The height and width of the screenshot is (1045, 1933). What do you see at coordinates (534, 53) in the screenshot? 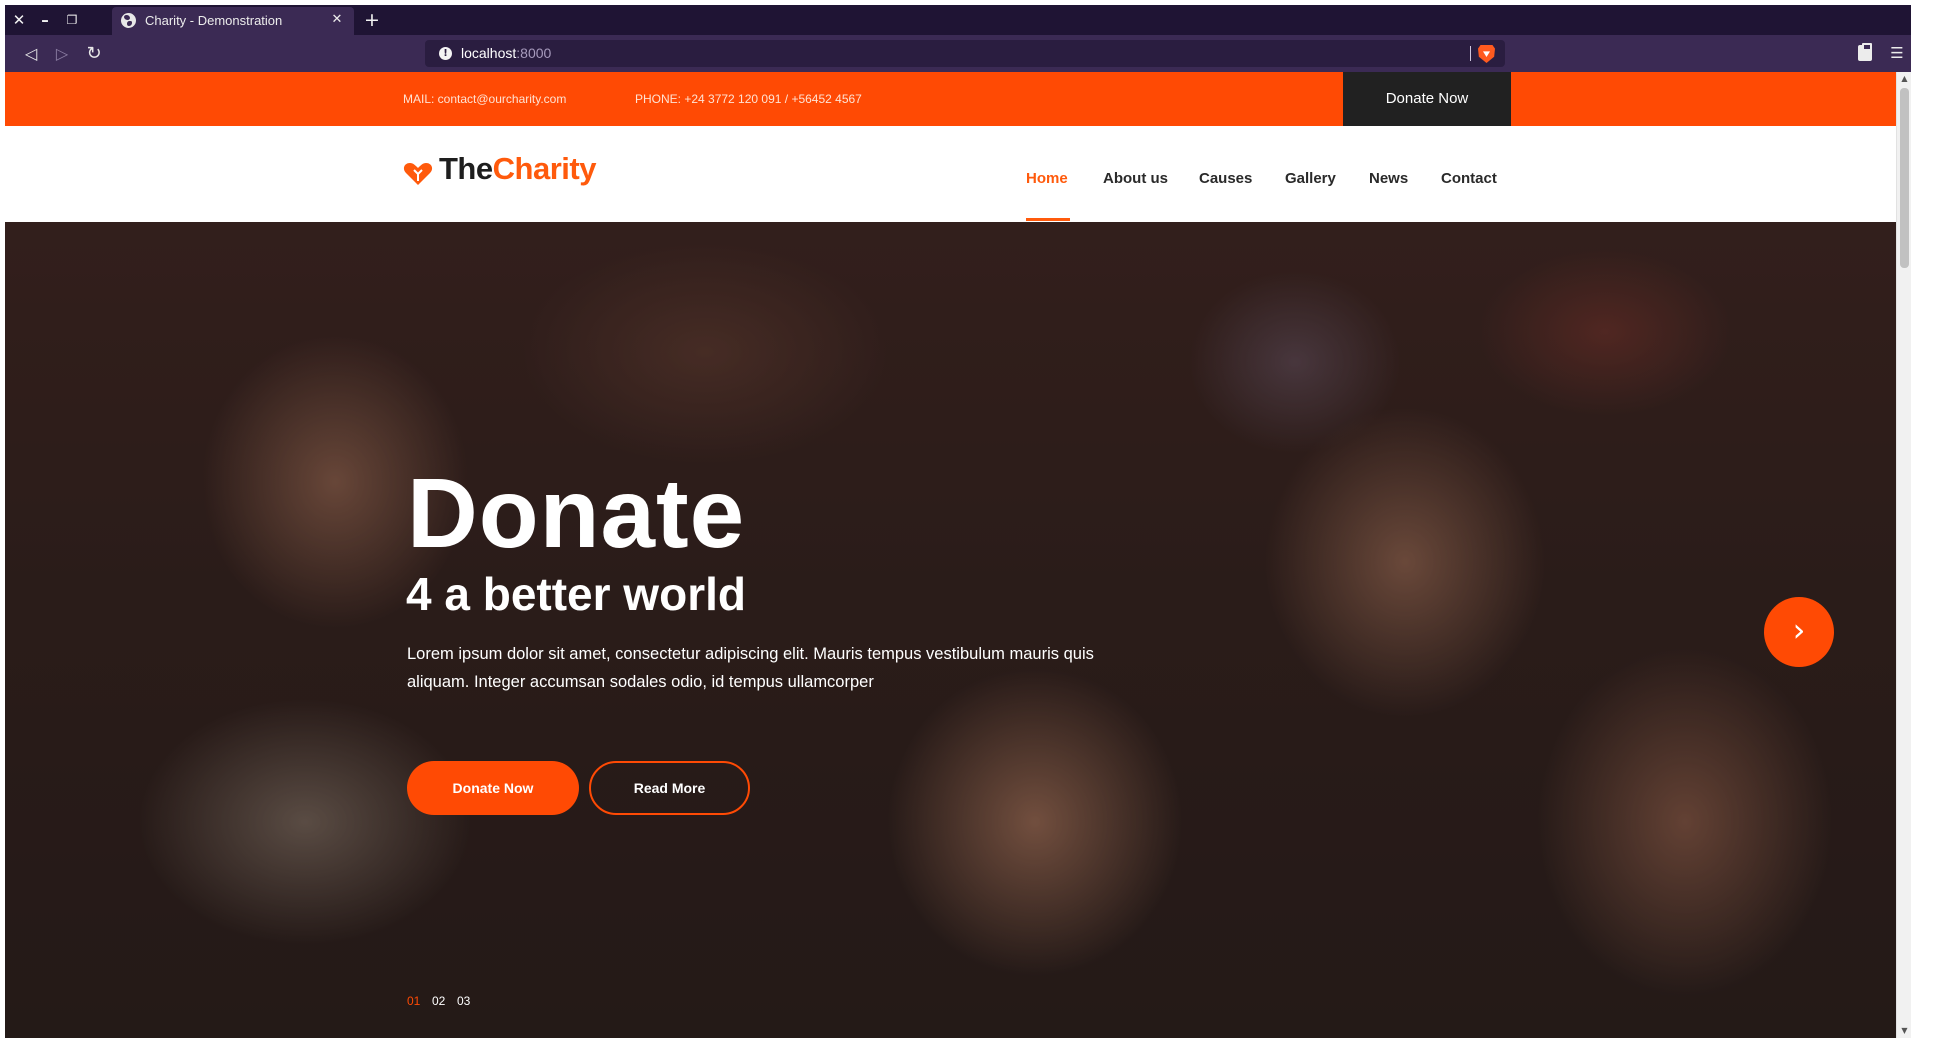
I see `url-port: :8000` at bounding box center [534, 53].